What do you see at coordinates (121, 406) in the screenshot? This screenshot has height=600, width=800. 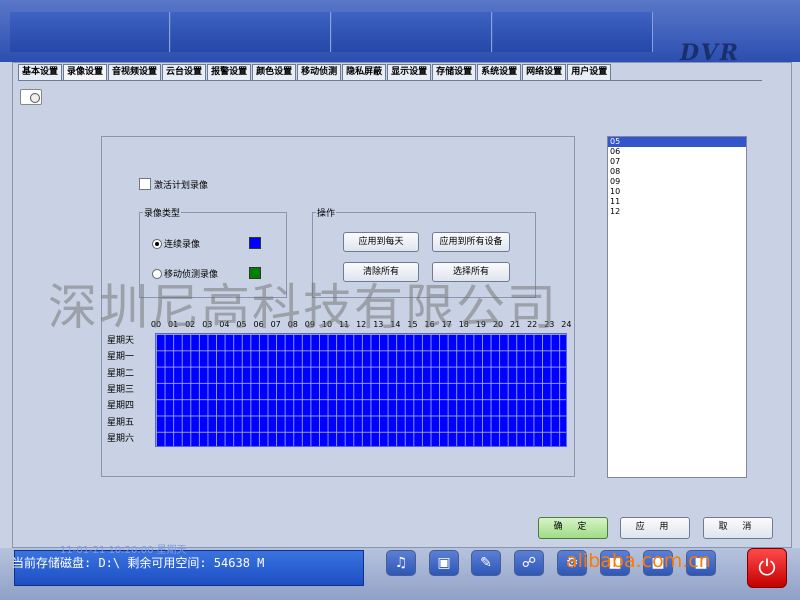 I see `day-label: 星期四` at bounding box center [121, 406].